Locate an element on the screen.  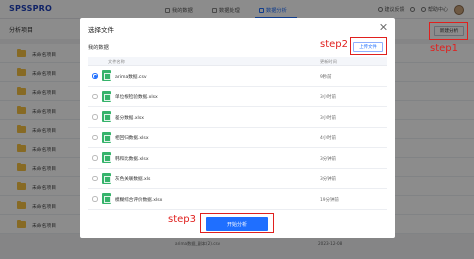
step1-highlight-box is located at coordinates (448, 31).